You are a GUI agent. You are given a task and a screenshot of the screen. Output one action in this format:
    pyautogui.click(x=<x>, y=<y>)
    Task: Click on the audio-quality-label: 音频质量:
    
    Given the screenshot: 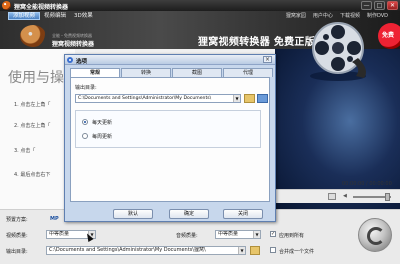 What is the action you would take?
    pyautogui.click(x=187, y=236)
    